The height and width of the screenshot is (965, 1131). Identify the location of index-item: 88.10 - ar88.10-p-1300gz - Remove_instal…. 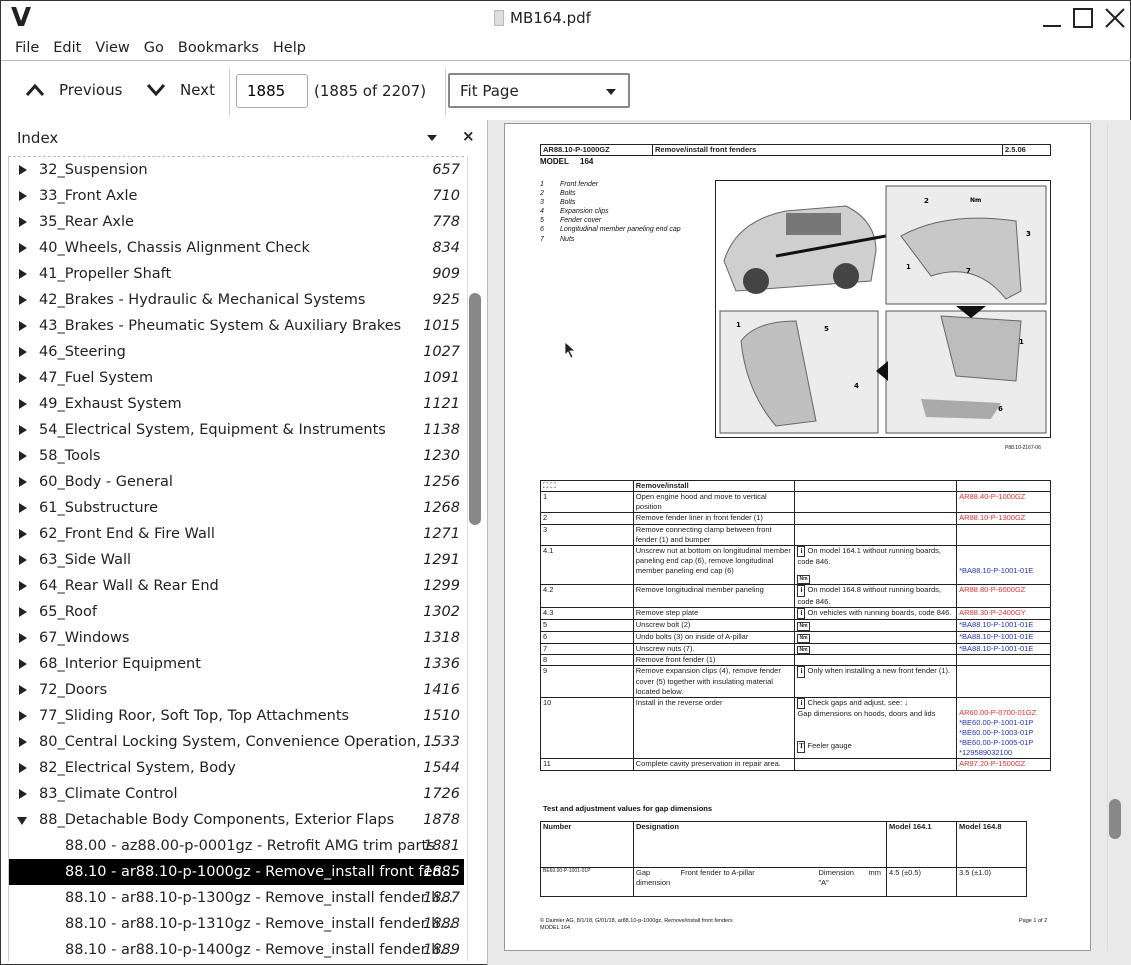
(236, 898).